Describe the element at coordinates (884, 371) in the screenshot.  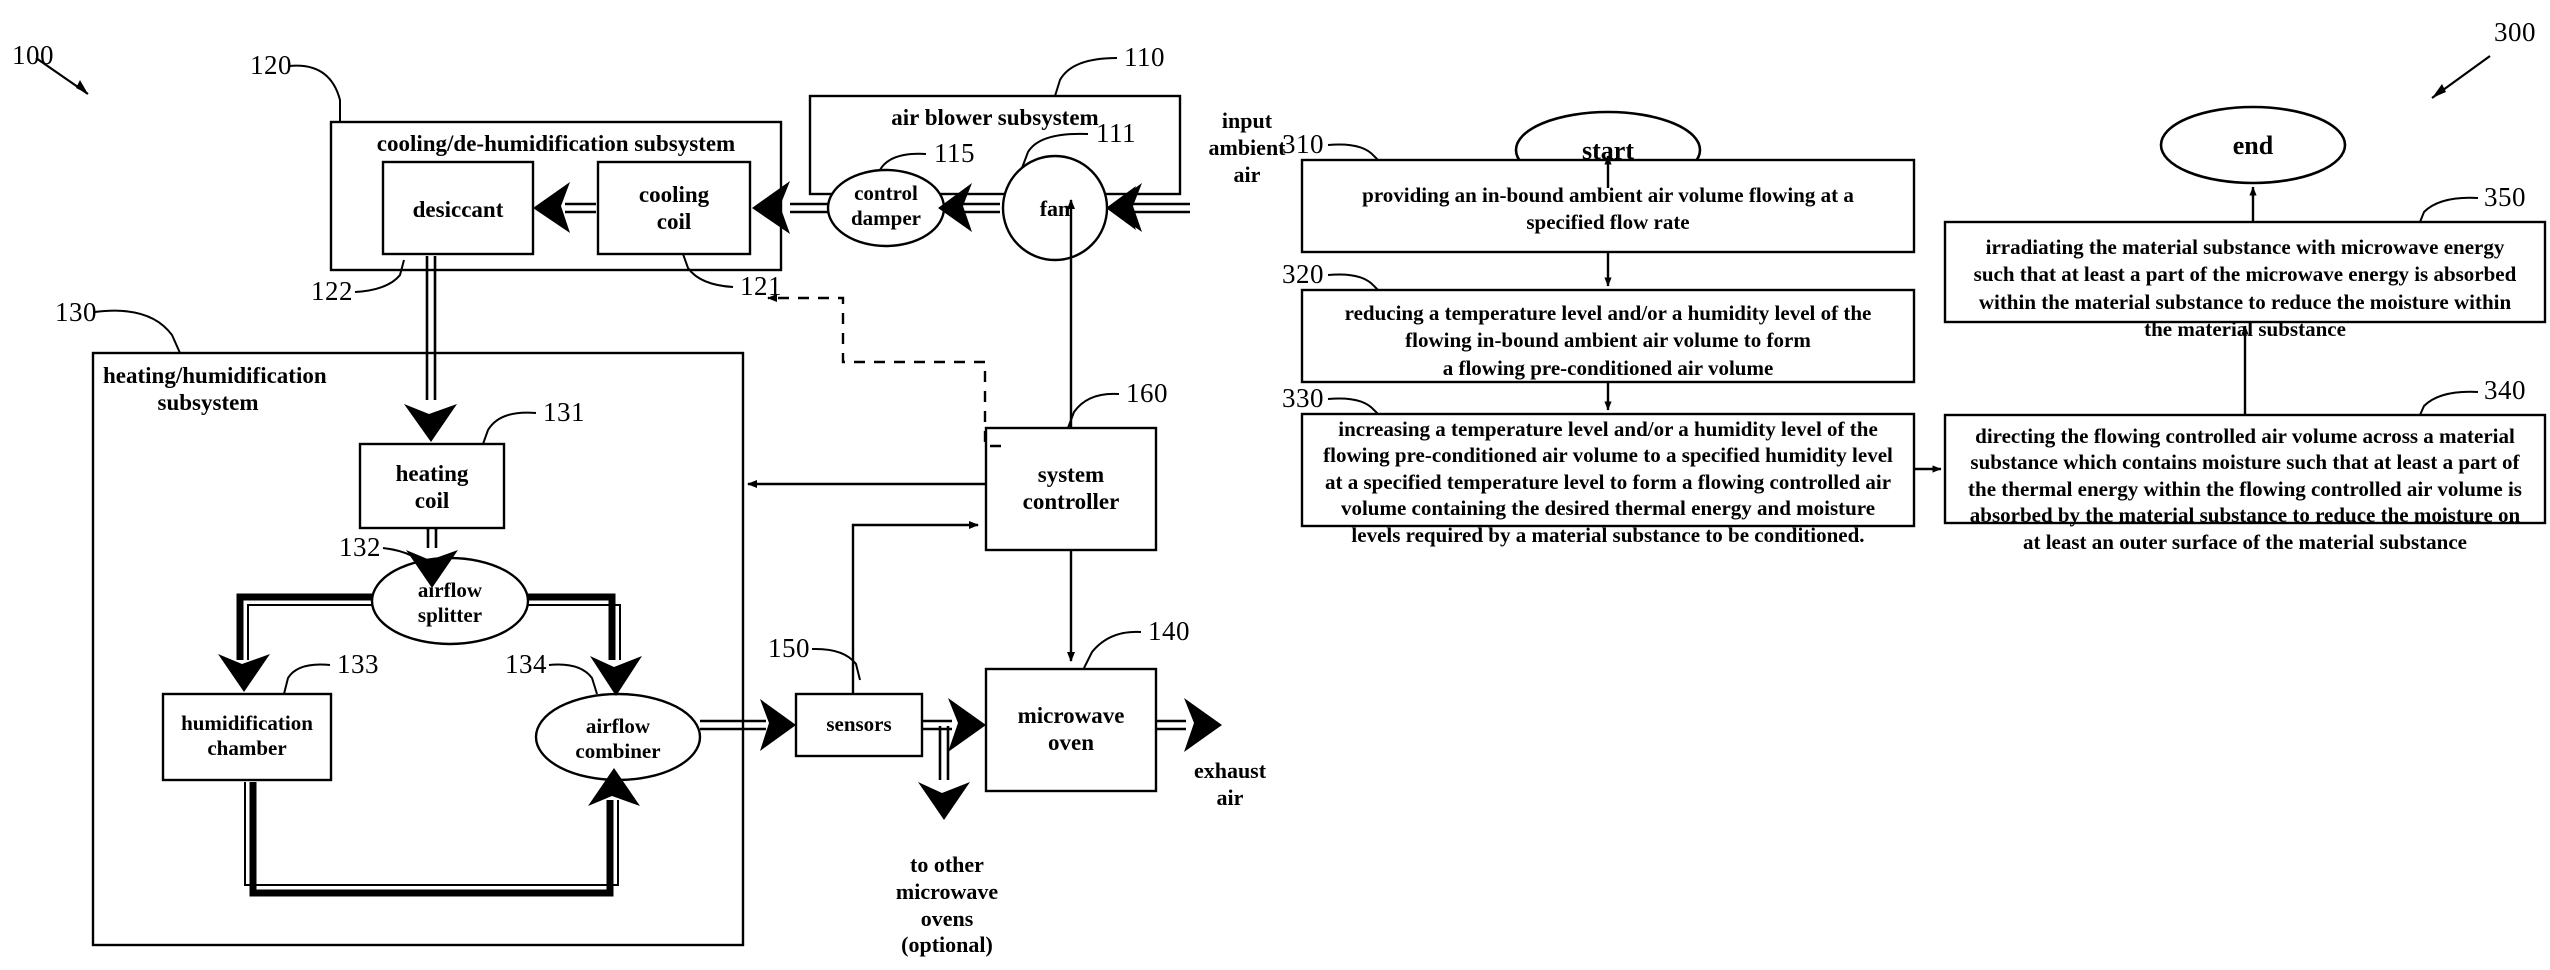
I see `dashed-ctrl-line-to-cooling` at that location.